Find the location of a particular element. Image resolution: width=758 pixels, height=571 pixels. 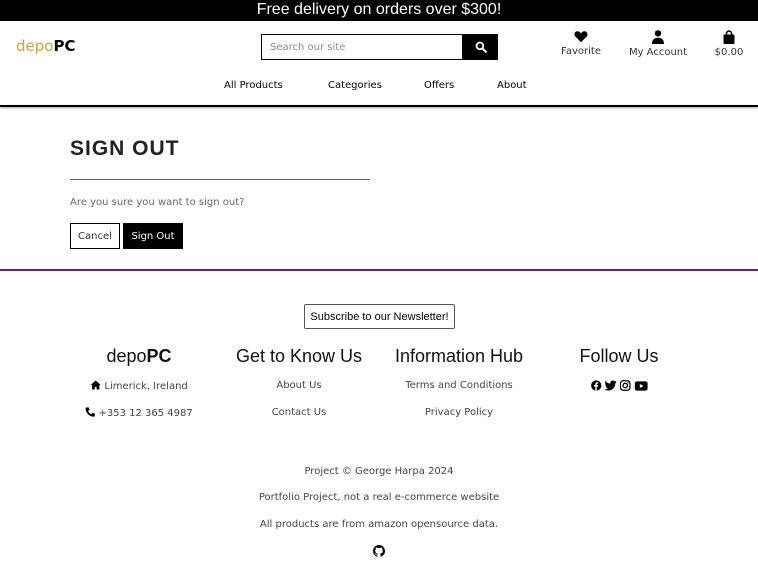

phone-icon is located at coordinates (90, 412).